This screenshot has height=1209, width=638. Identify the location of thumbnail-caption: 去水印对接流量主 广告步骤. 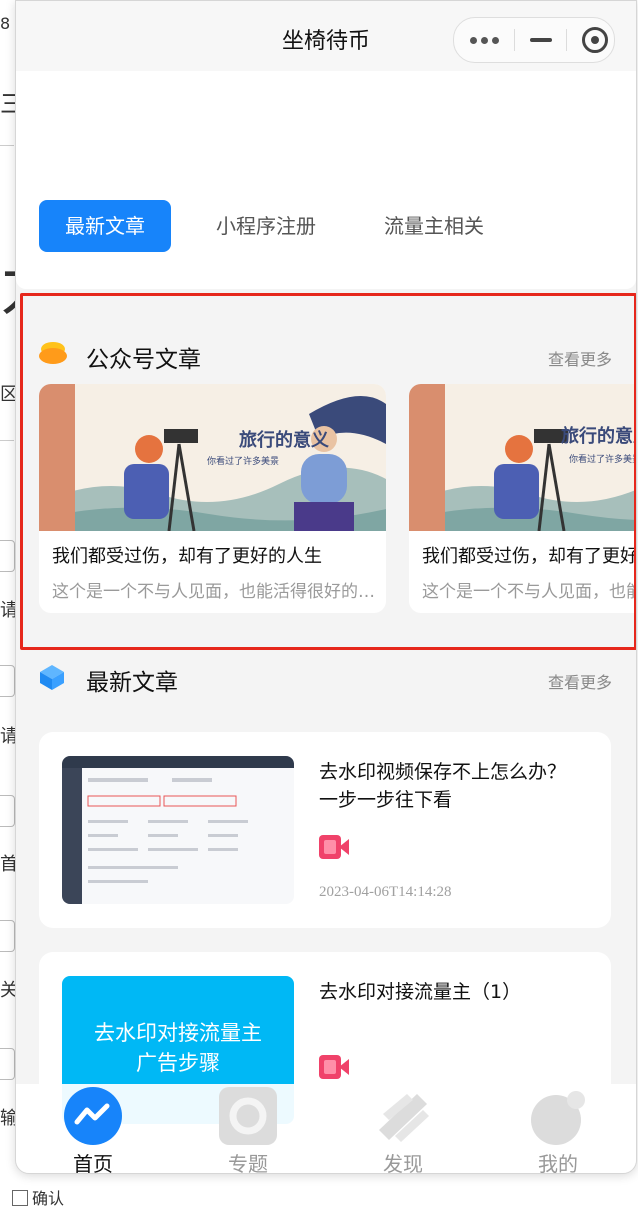
(178, 1048).